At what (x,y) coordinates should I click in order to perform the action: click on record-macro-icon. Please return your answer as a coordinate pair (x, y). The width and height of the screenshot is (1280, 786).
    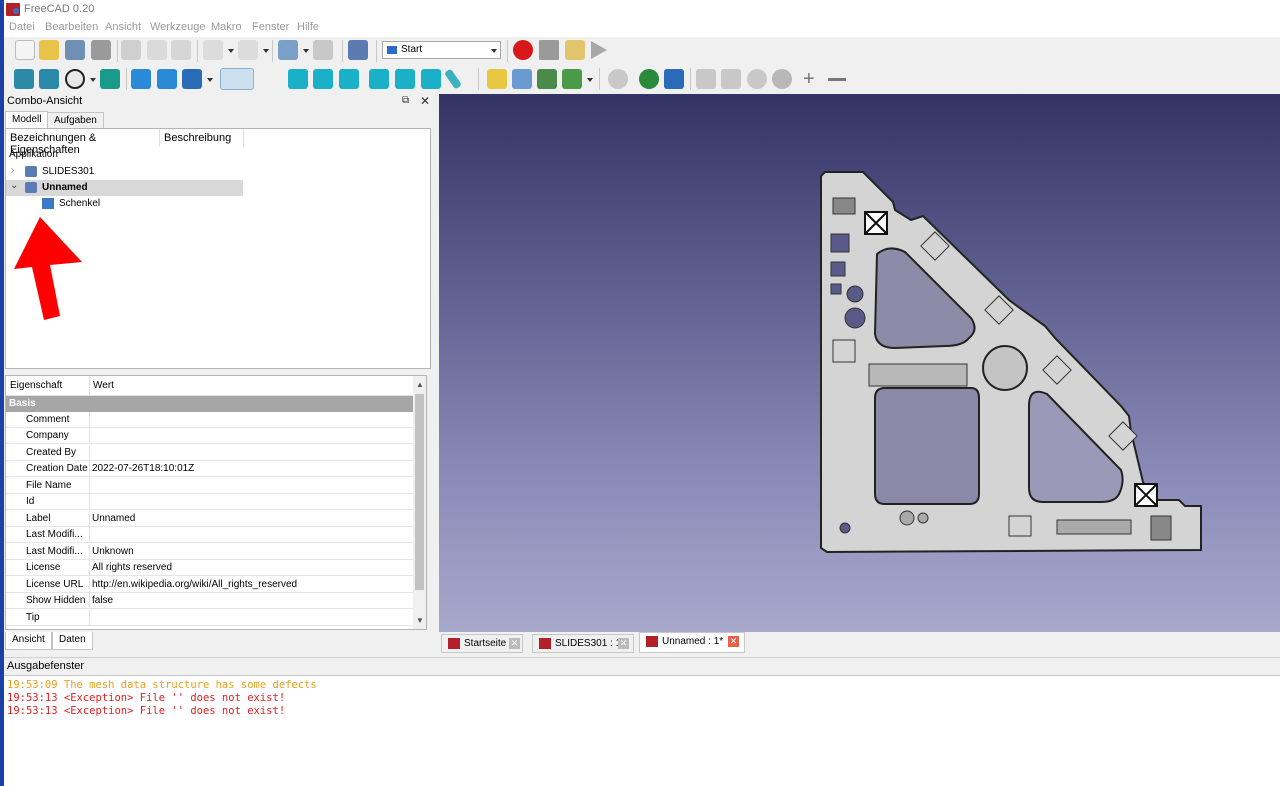
    Looking at the image, I should click on (523, 50).